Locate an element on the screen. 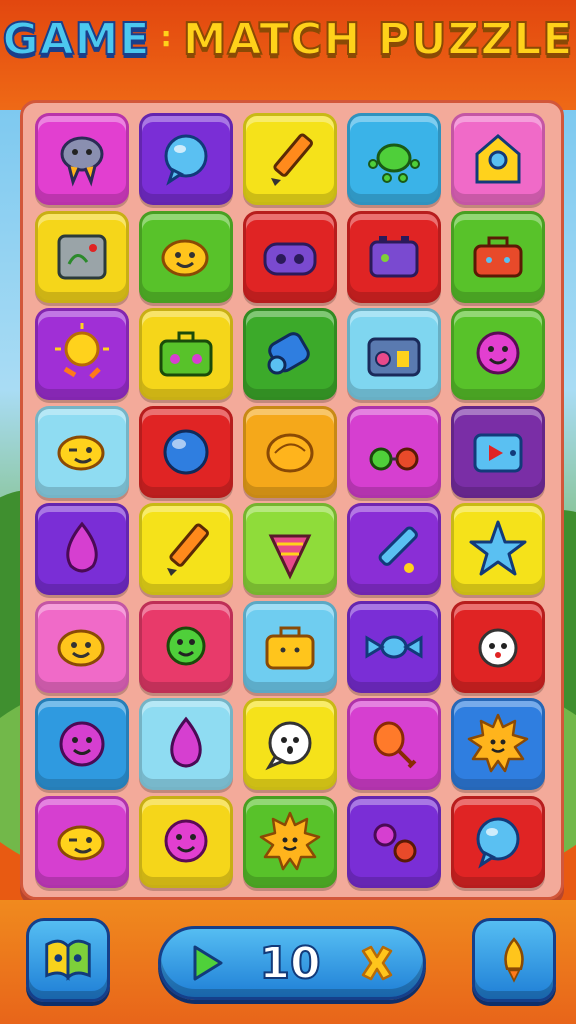 The height and width of the screenshot is (1024, 576). tile-glasses is located at coordinates (394, 451).